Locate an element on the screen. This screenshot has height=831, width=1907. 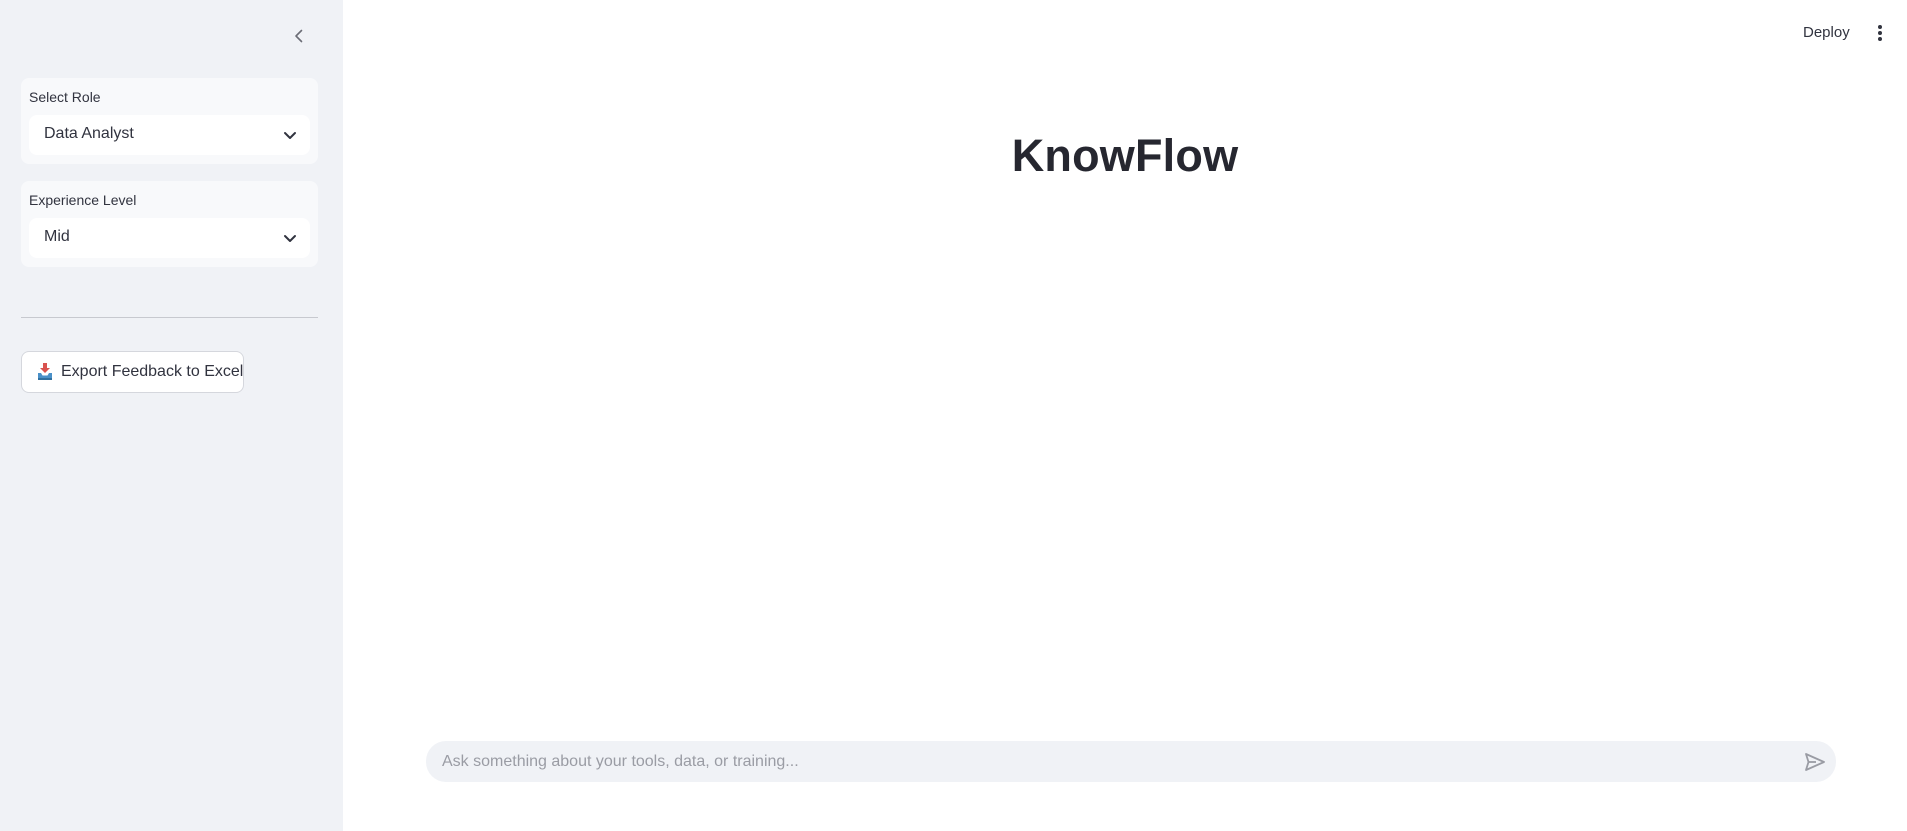
role-select: Data Analyst is located at coordinates (169, 135).